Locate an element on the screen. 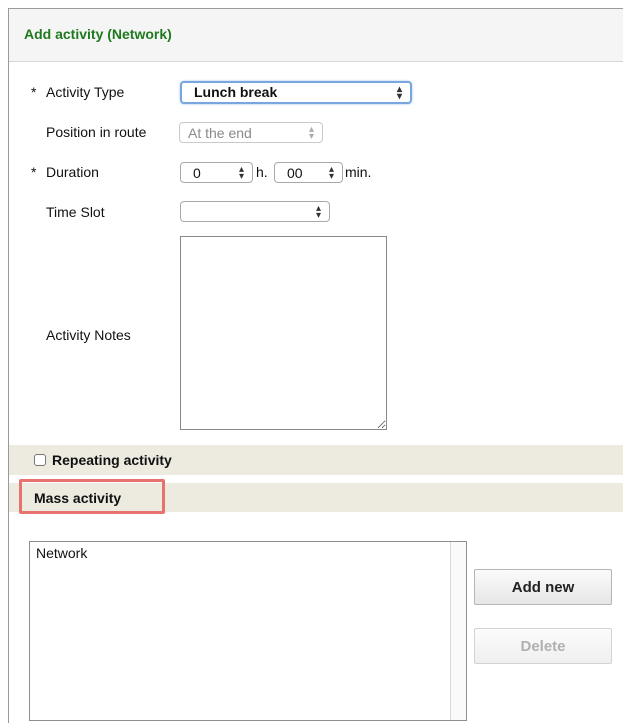 The height and width of the screenshot is (723, 623). activity-type-value: Lunch break is located at coordinates (236, 92).